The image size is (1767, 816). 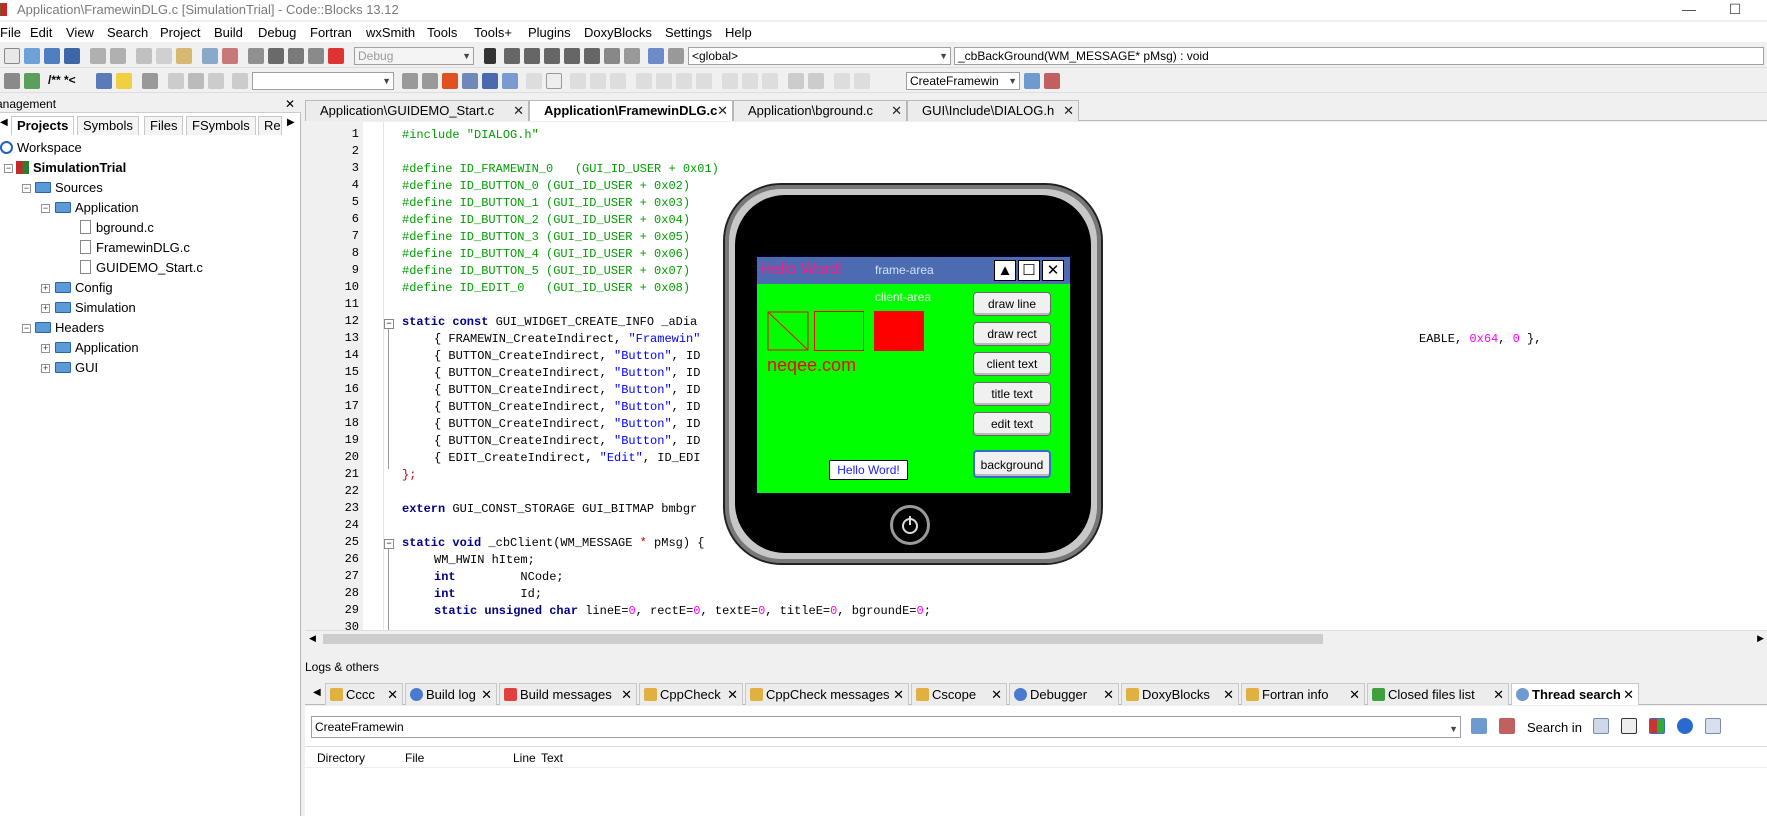 I want to click on zoom-out-icon, so click(x=816, y=81).